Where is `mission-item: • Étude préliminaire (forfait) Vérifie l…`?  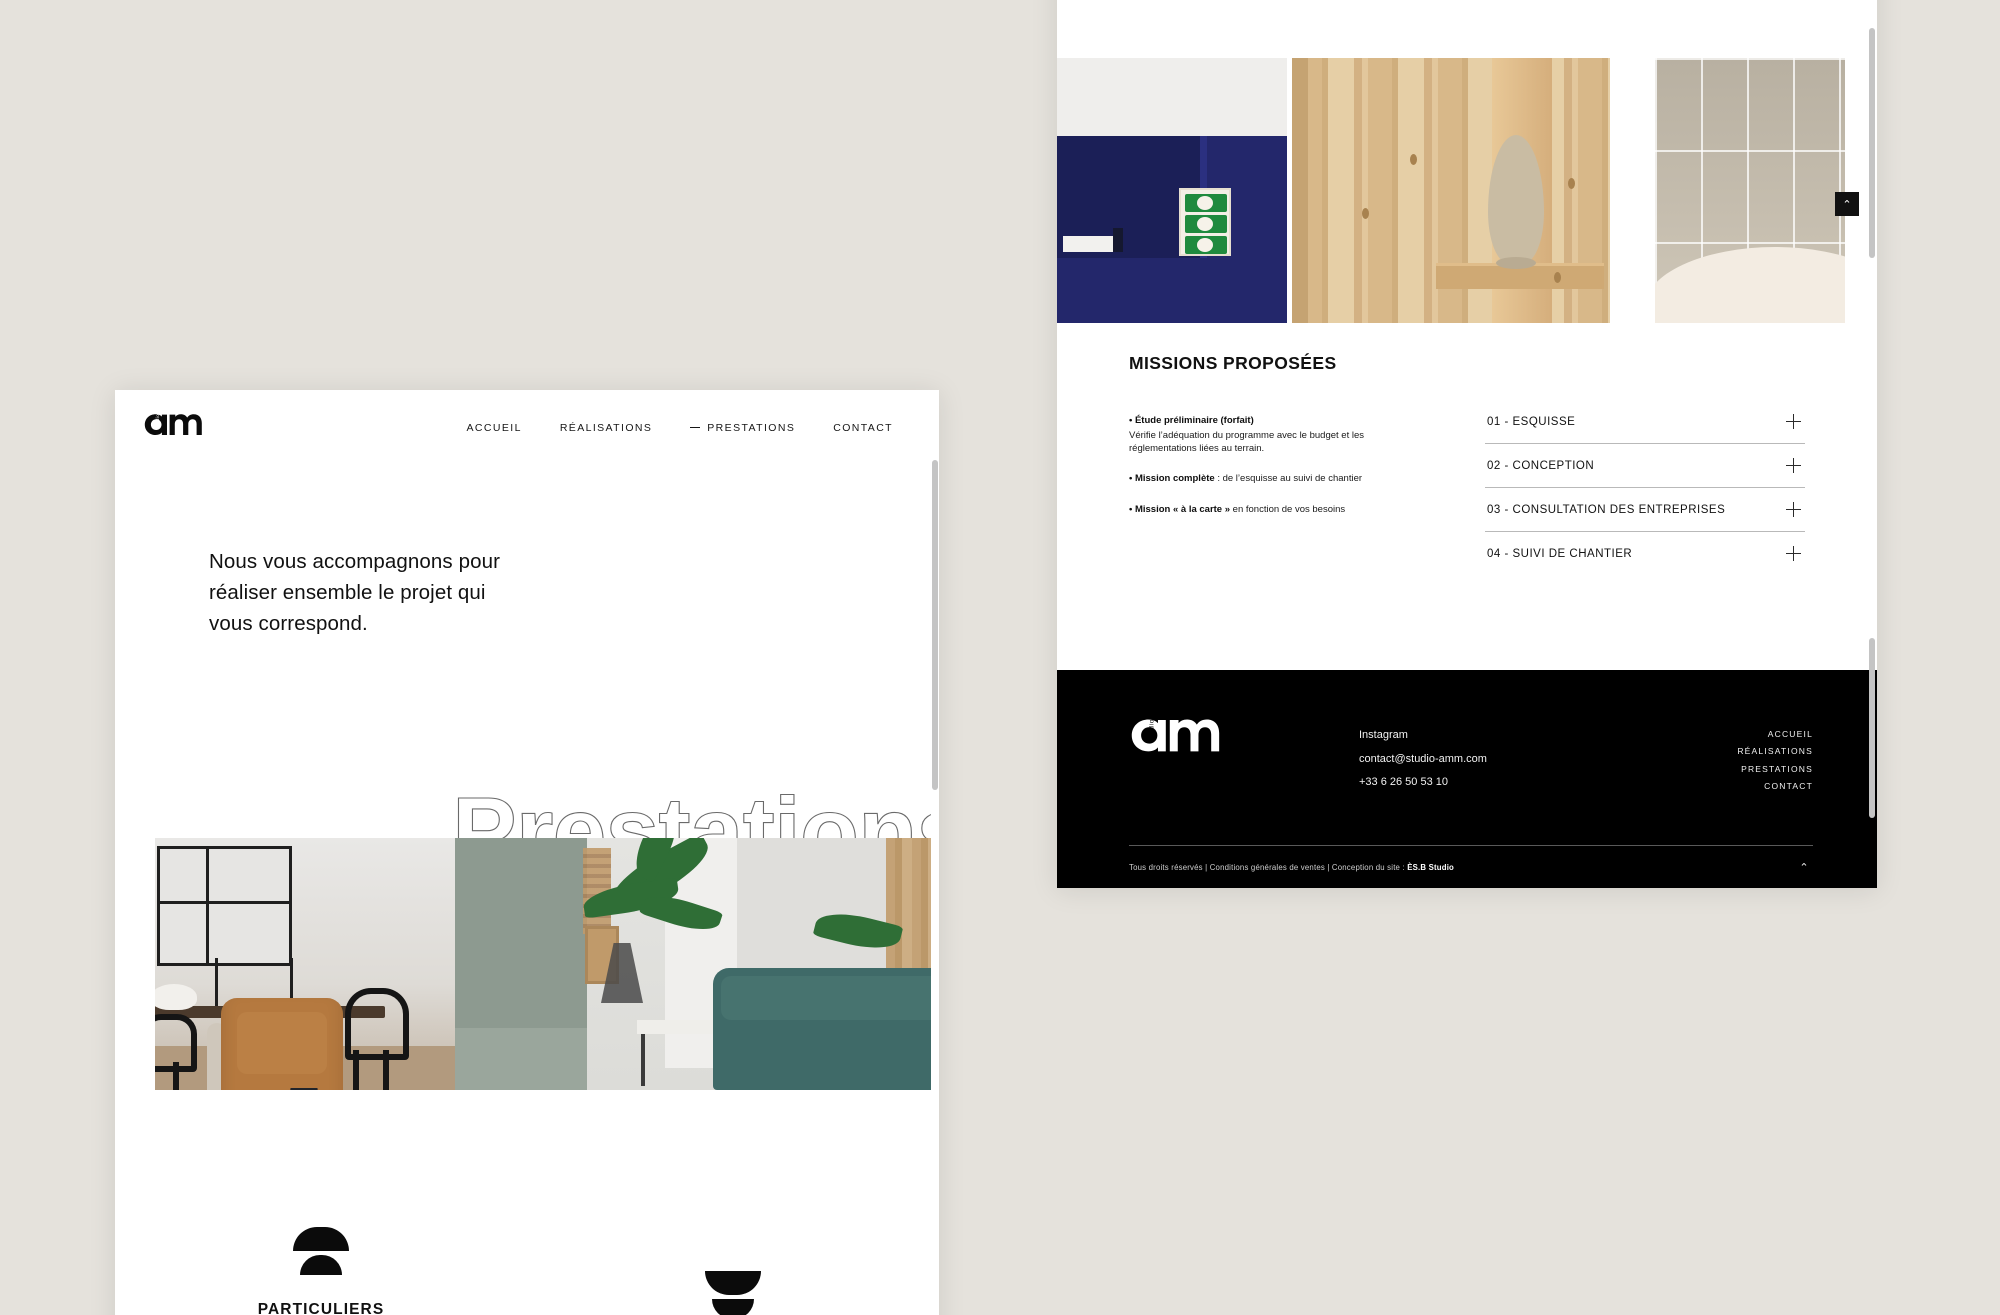
mission-item: • Étude préliminaire (forfait) Vérifie l… is located at coordinates (1279, 432).